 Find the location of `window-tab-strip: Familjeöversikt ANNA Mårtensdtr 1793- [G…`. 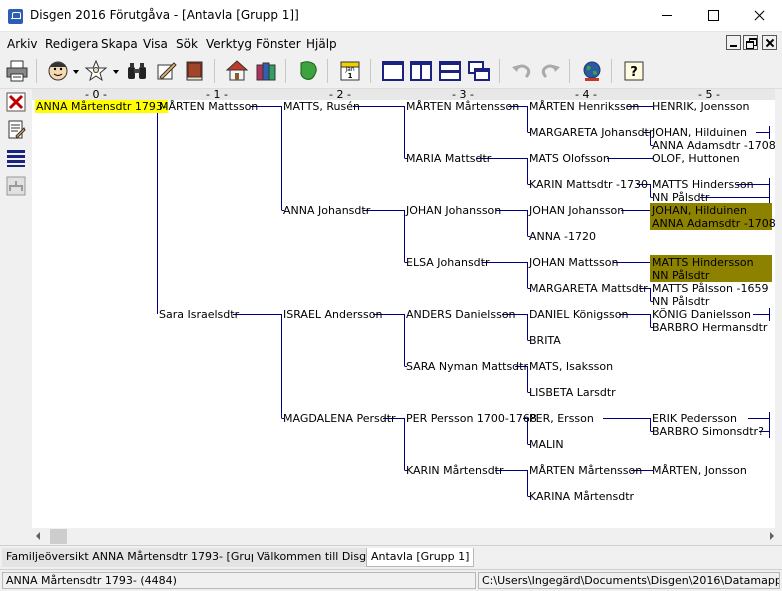

window-tab-strip: Familjeöversikt ANNA Mårtensdtr 1793- [G… is located at coordinates (391, 556).